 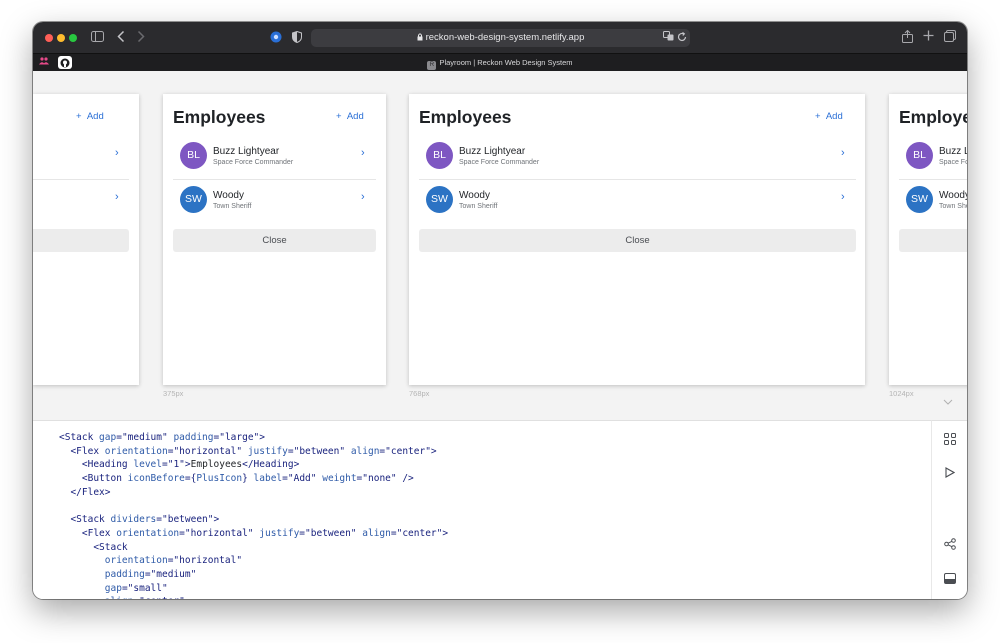 I want to click on lock-icon, so click(x=420, y=38).